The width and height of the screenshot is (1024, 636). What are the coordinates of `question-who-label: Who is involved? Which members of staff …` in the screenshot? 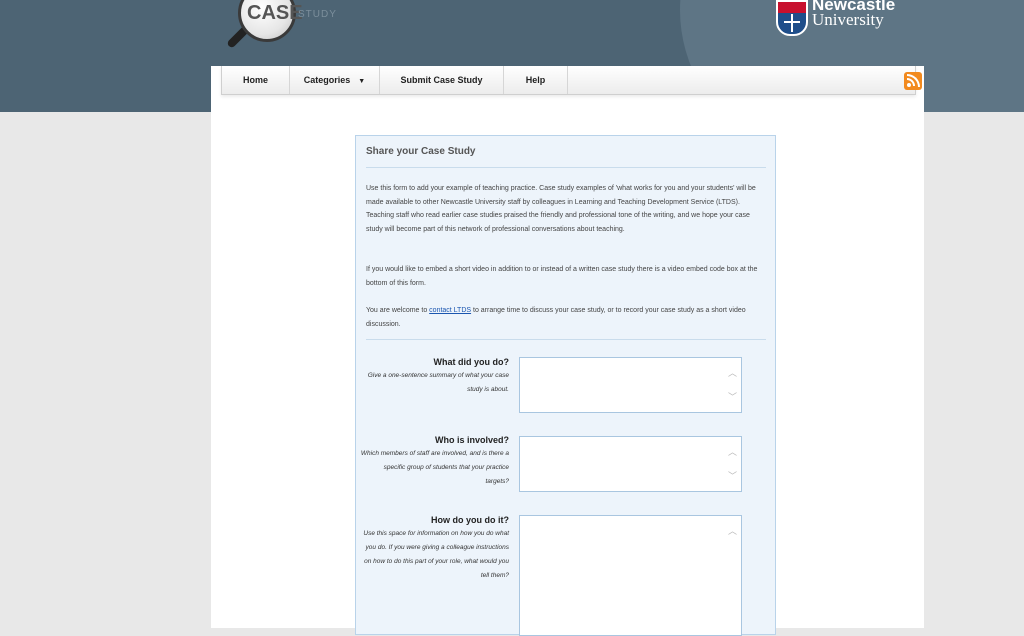 It's located at (434, 461).